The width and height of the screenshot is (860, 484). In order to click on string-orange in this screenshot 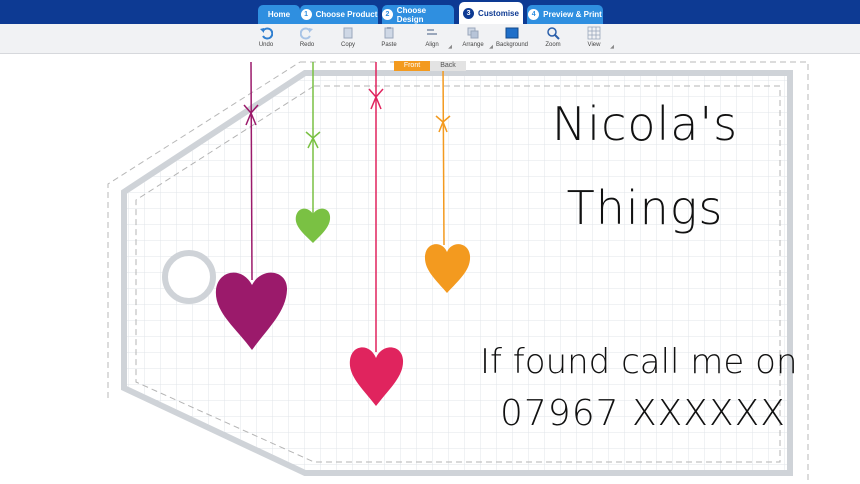, I will do `click(443, 153)`.